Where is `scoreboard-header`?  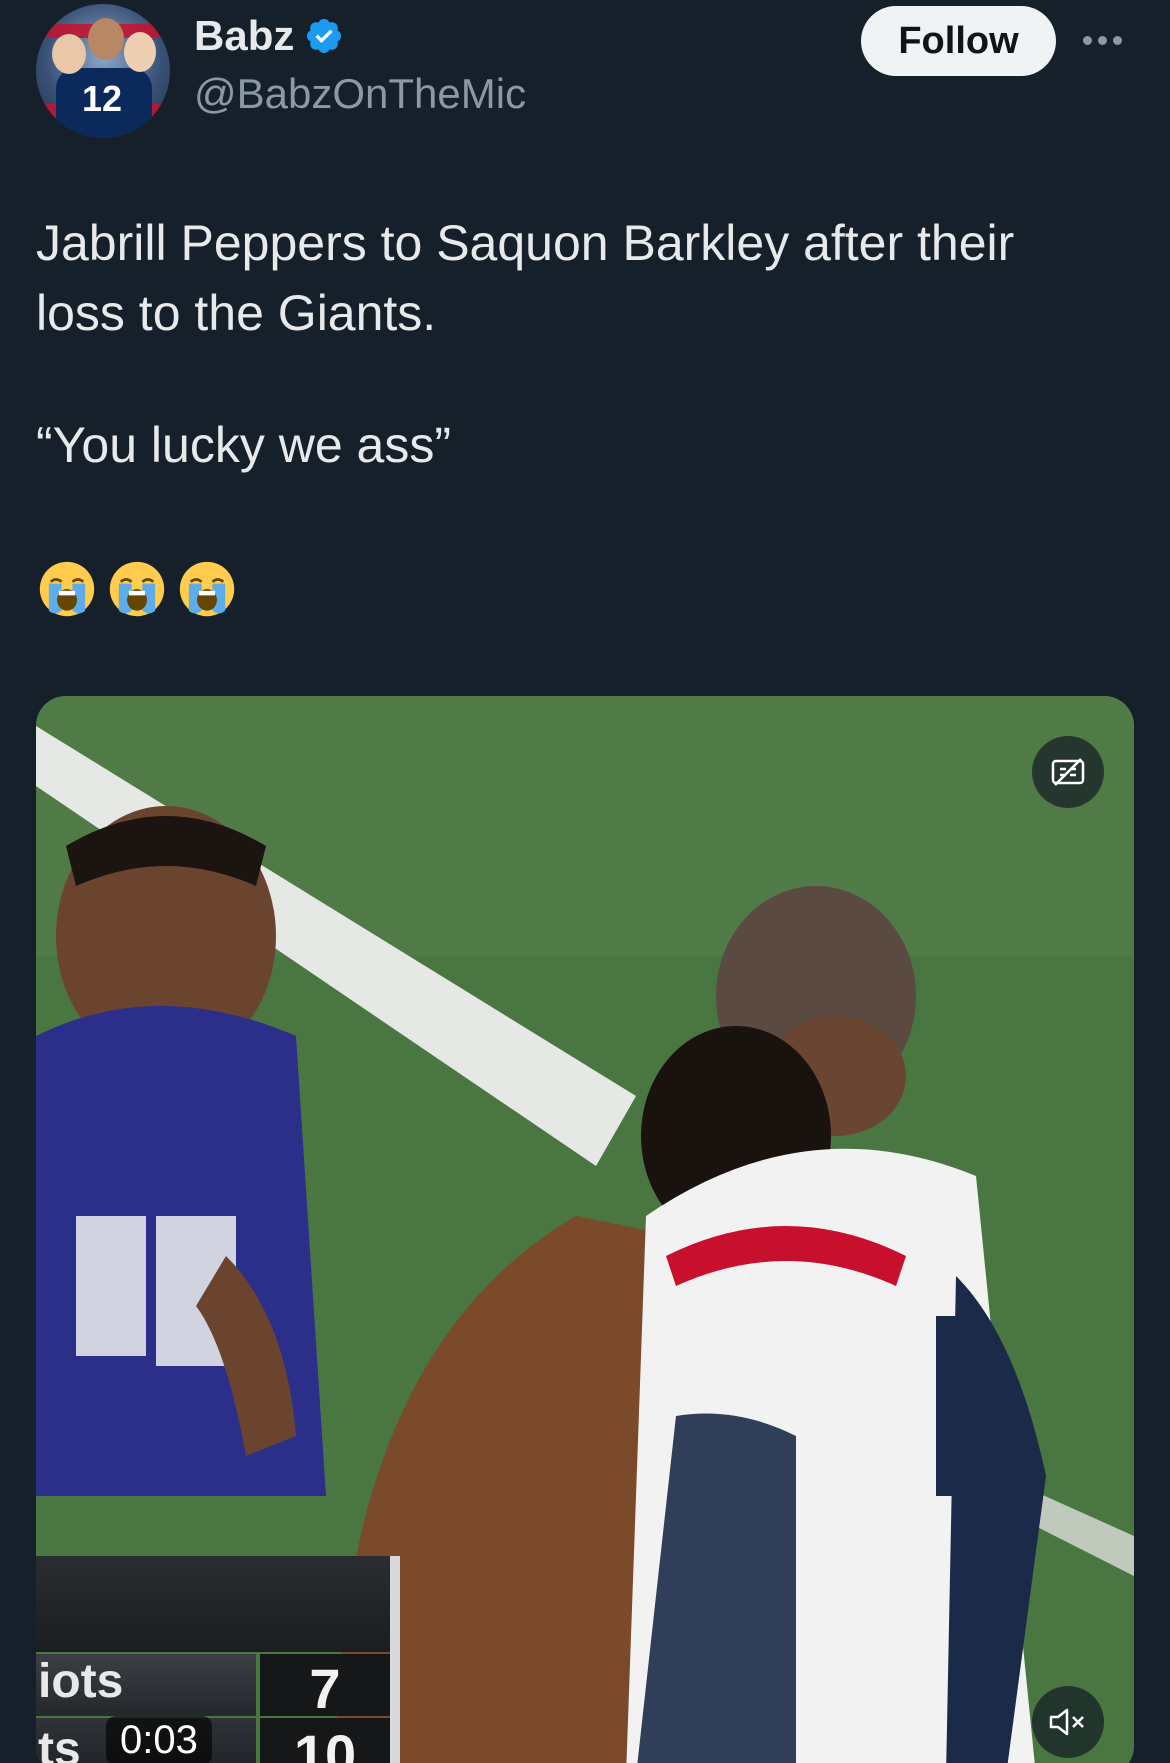 scoreboard-header is located at coordinates (213, 1604).